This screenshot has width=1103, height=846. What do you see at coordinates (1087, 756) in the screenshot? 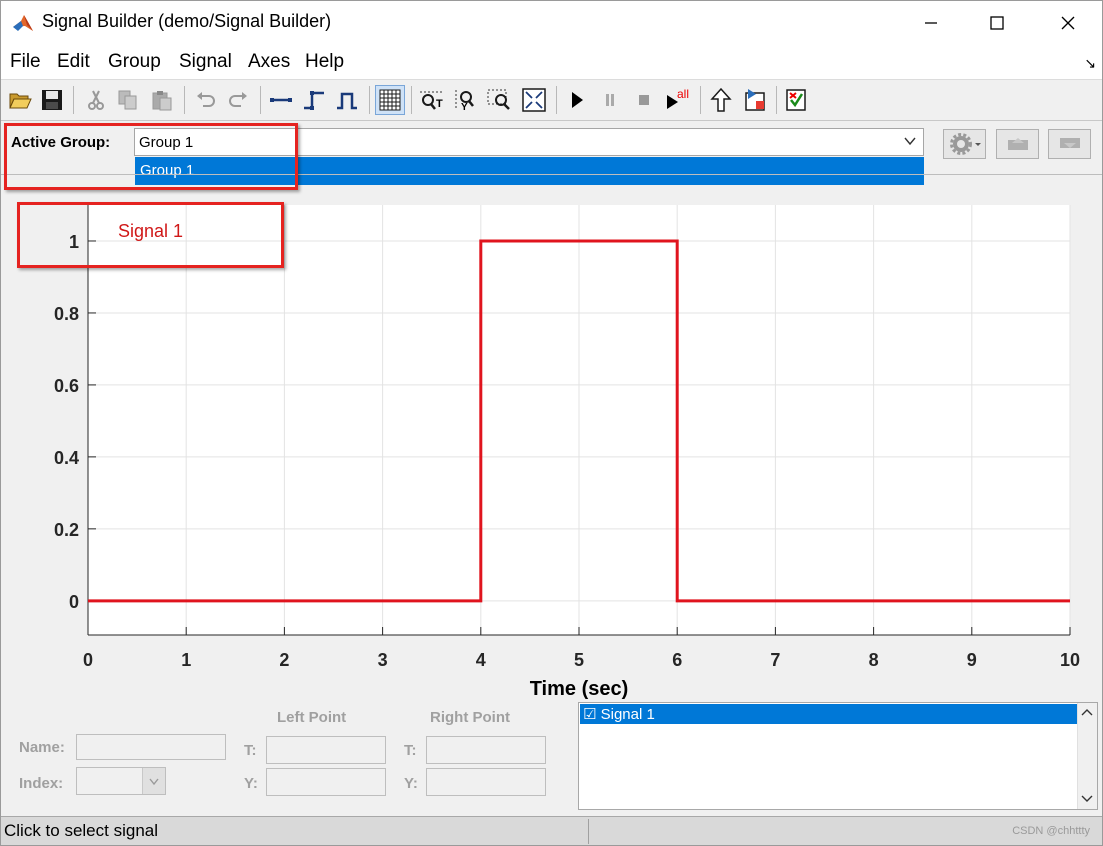
I see `signal-list-scrollbar` at bounding box center [1087, 756].